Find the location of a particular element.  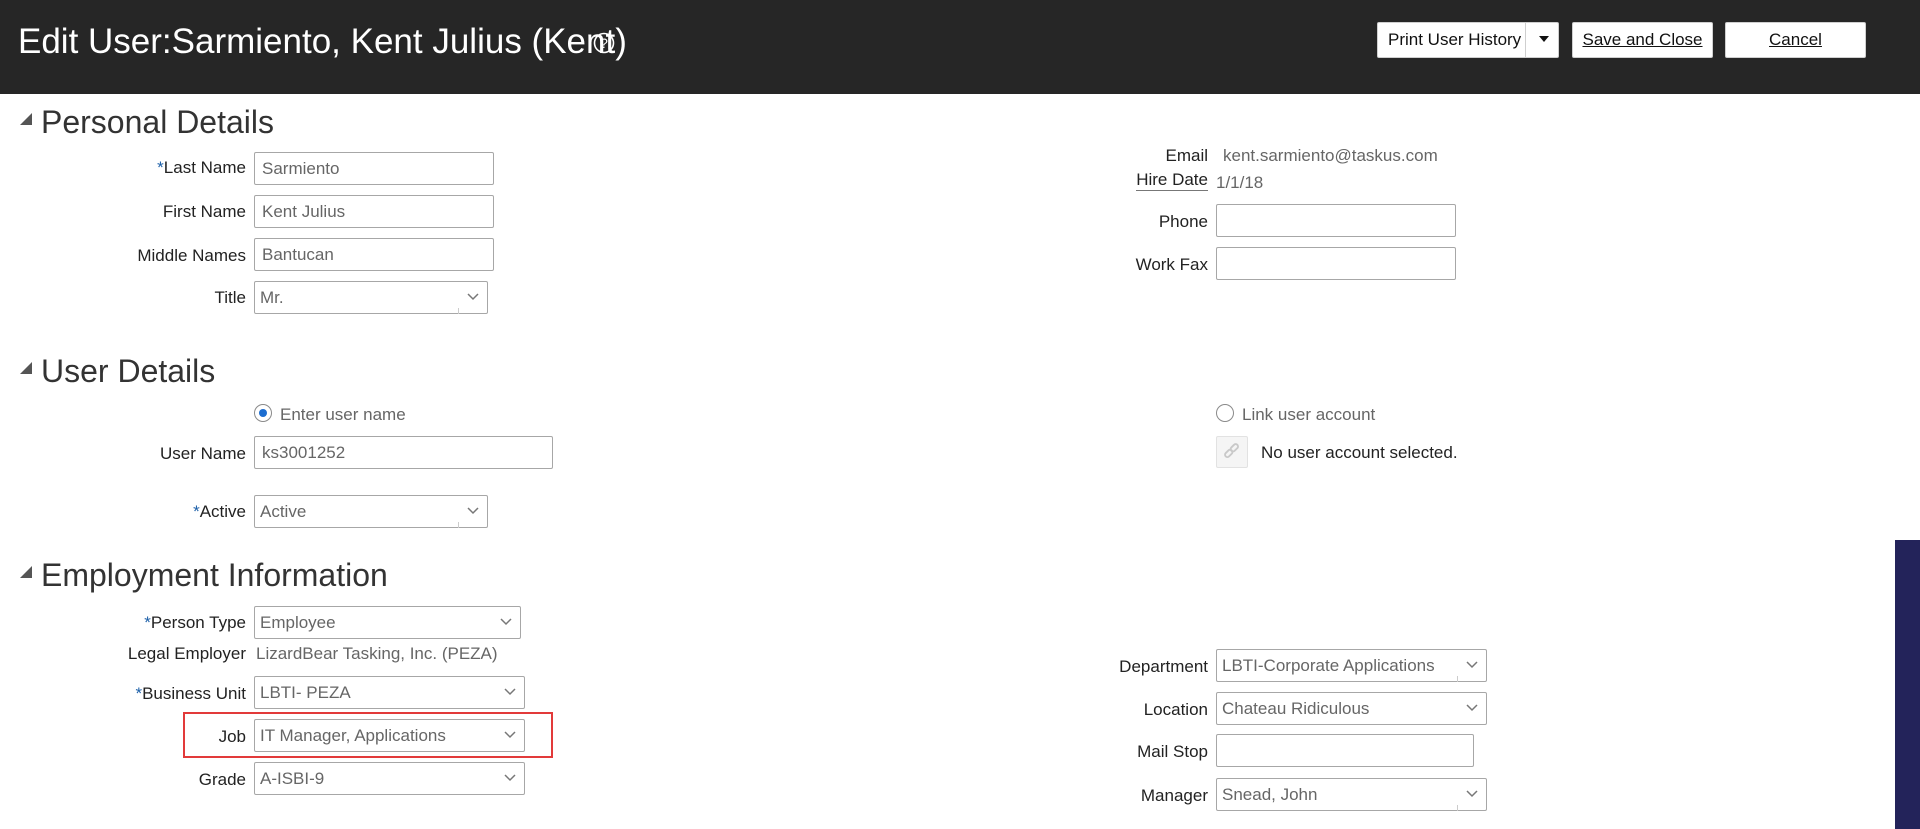

question-circle-icon: ? is located at coordinates (604, 43).